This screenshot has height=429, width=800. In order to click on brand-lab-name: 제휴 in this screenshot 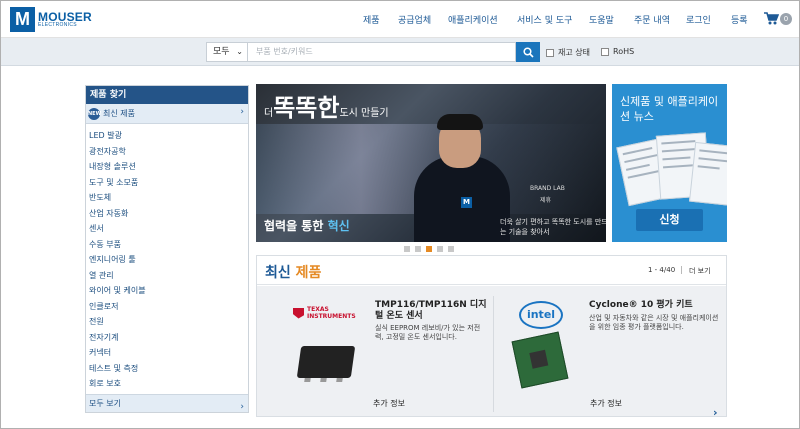, I will do `click(546, 200)`.